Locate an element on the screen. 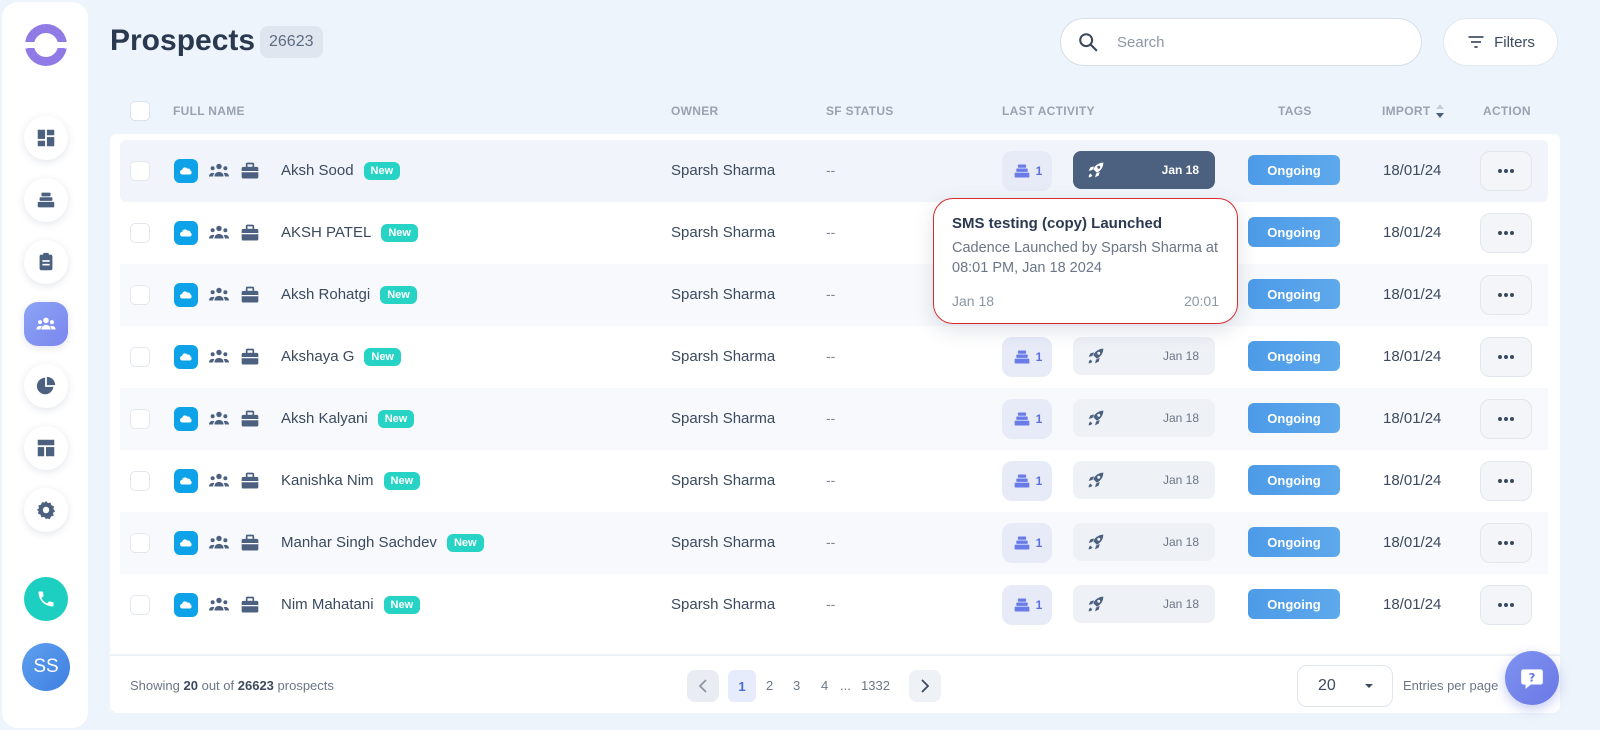 The height and width of the screenshot is (730, 1600). settings-icon is located at coordinates (46, 510).